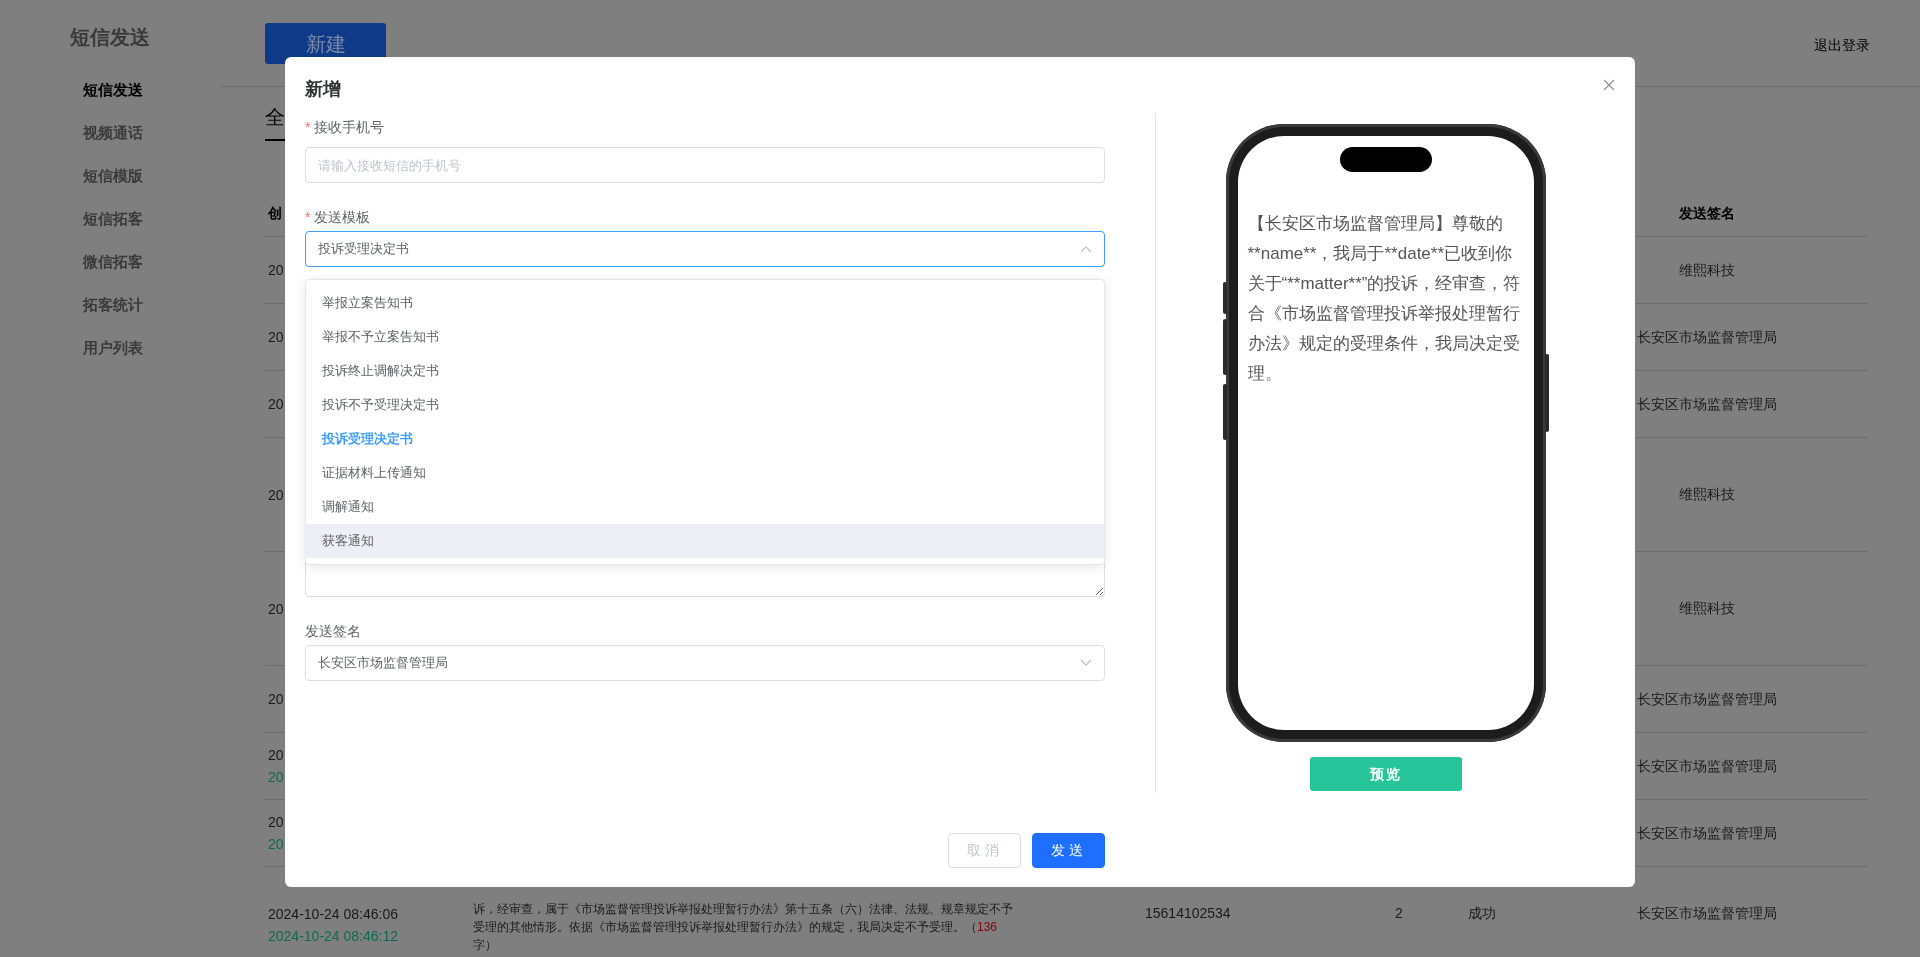 This screenshot has height=957, width=1920. What do you see at coordinates (345, 127) in the screenshot?
I see `field-label: * 接收手机号` at bounding box center [345, 127].